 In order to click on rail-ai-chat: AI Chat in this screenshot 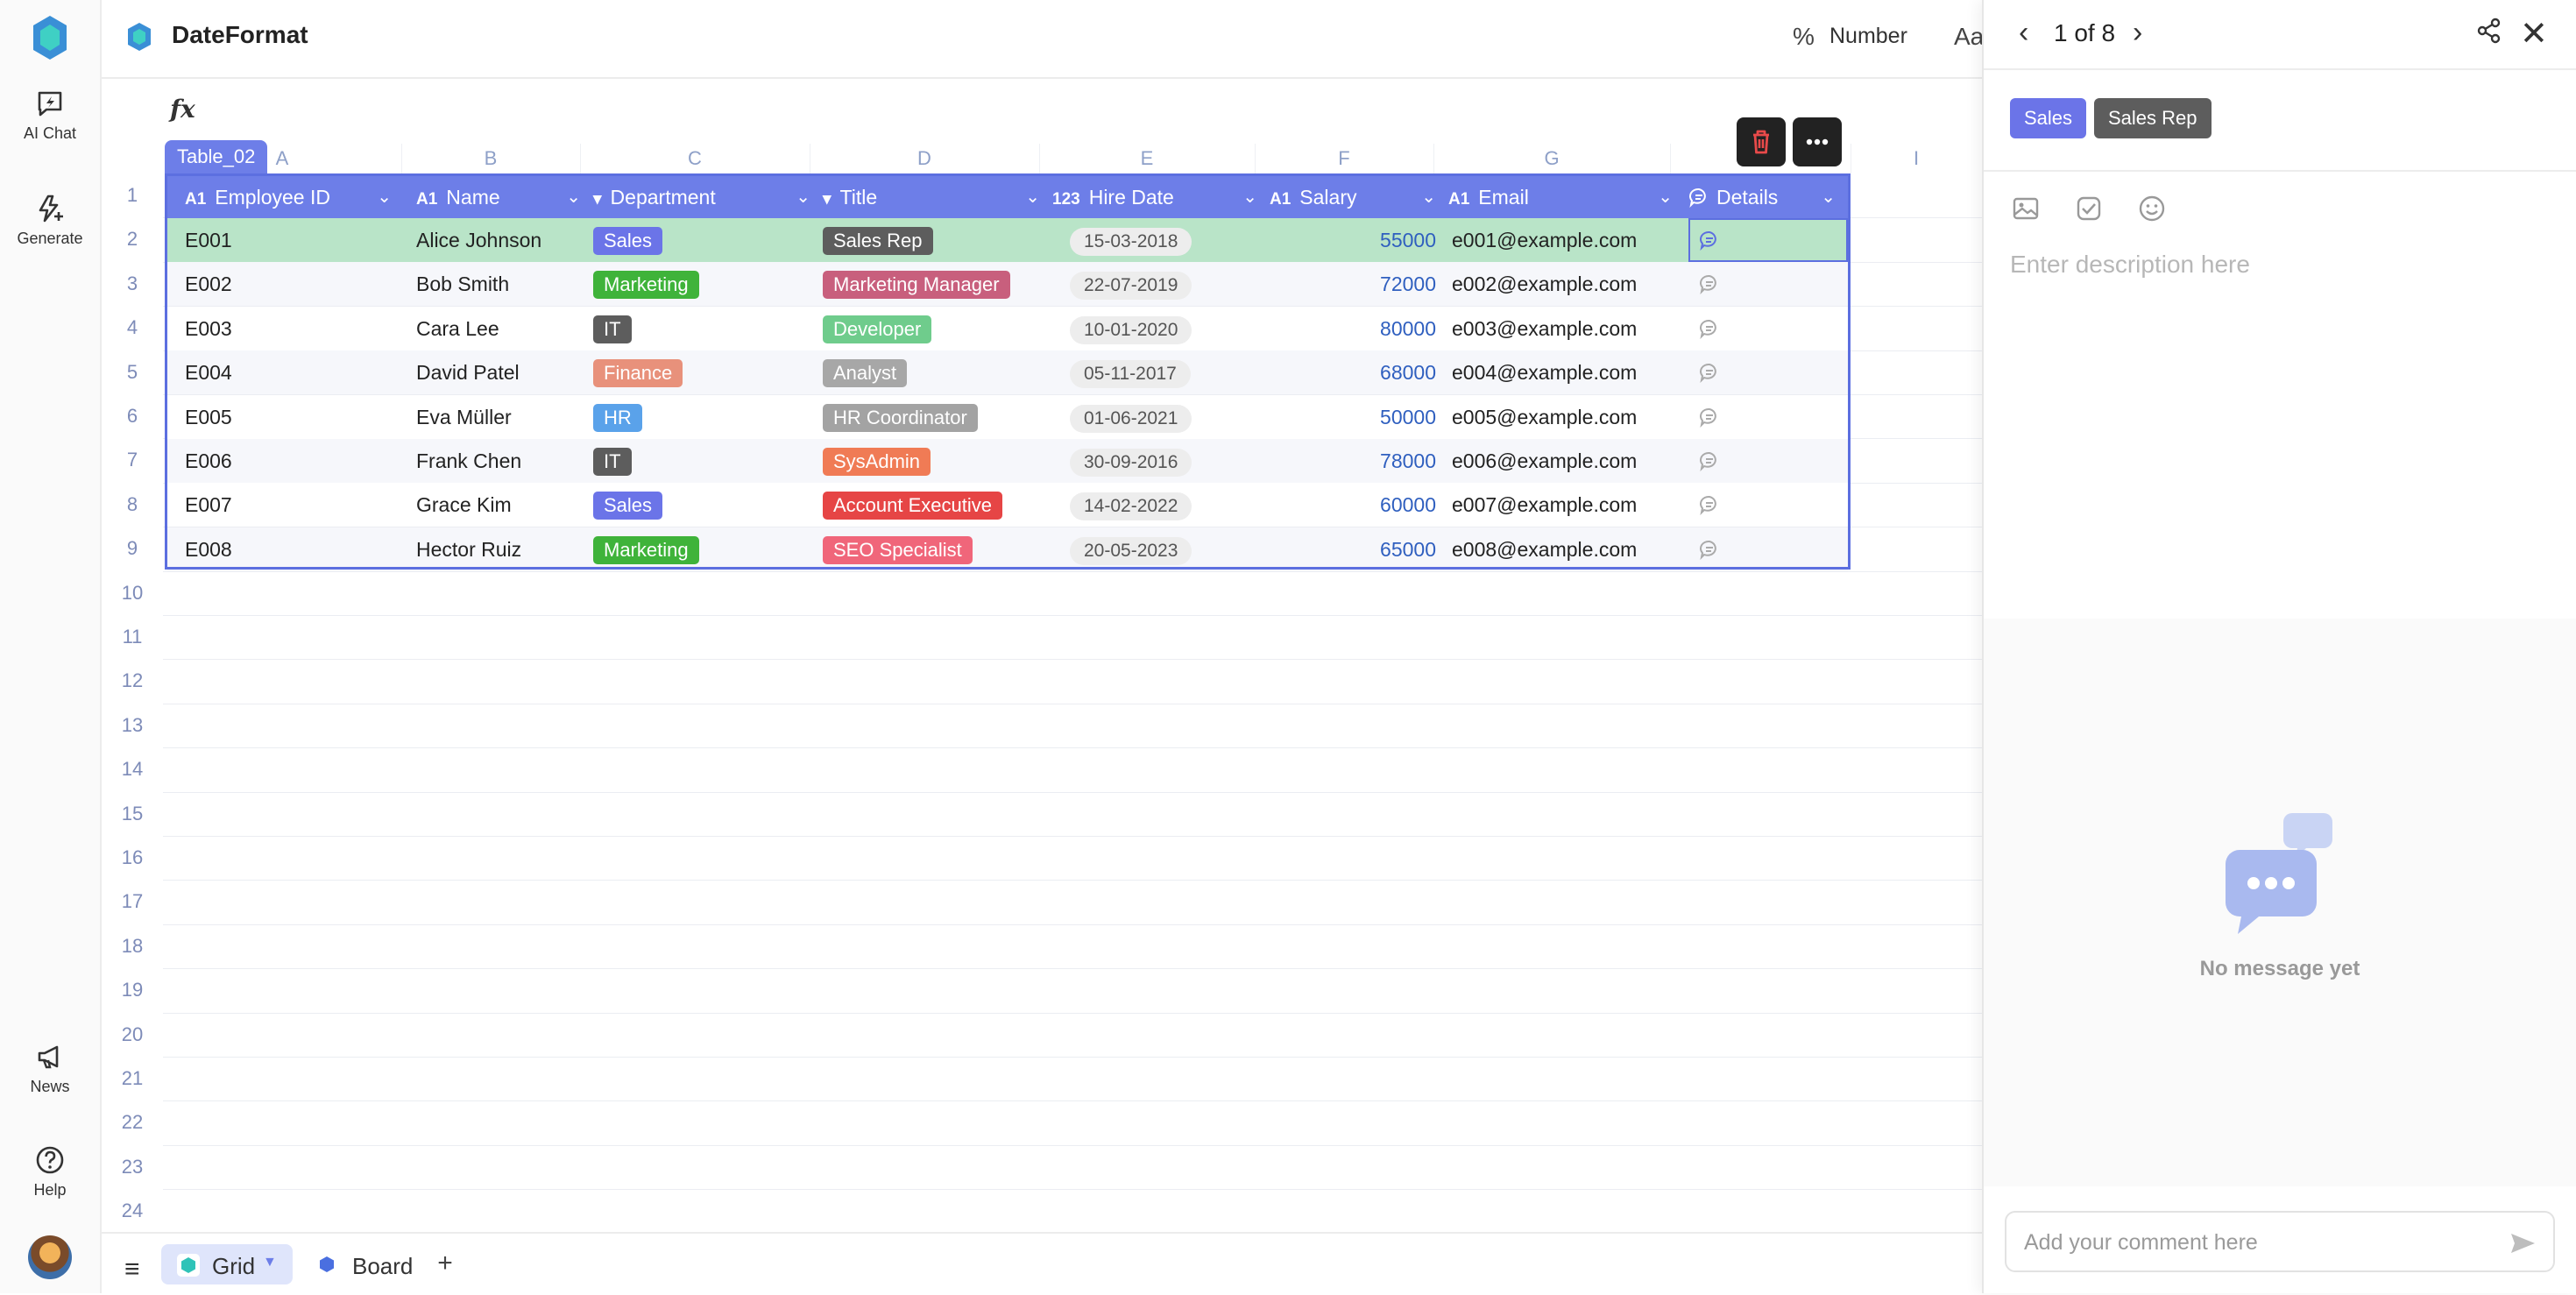, I will do `click(50, 116)`.